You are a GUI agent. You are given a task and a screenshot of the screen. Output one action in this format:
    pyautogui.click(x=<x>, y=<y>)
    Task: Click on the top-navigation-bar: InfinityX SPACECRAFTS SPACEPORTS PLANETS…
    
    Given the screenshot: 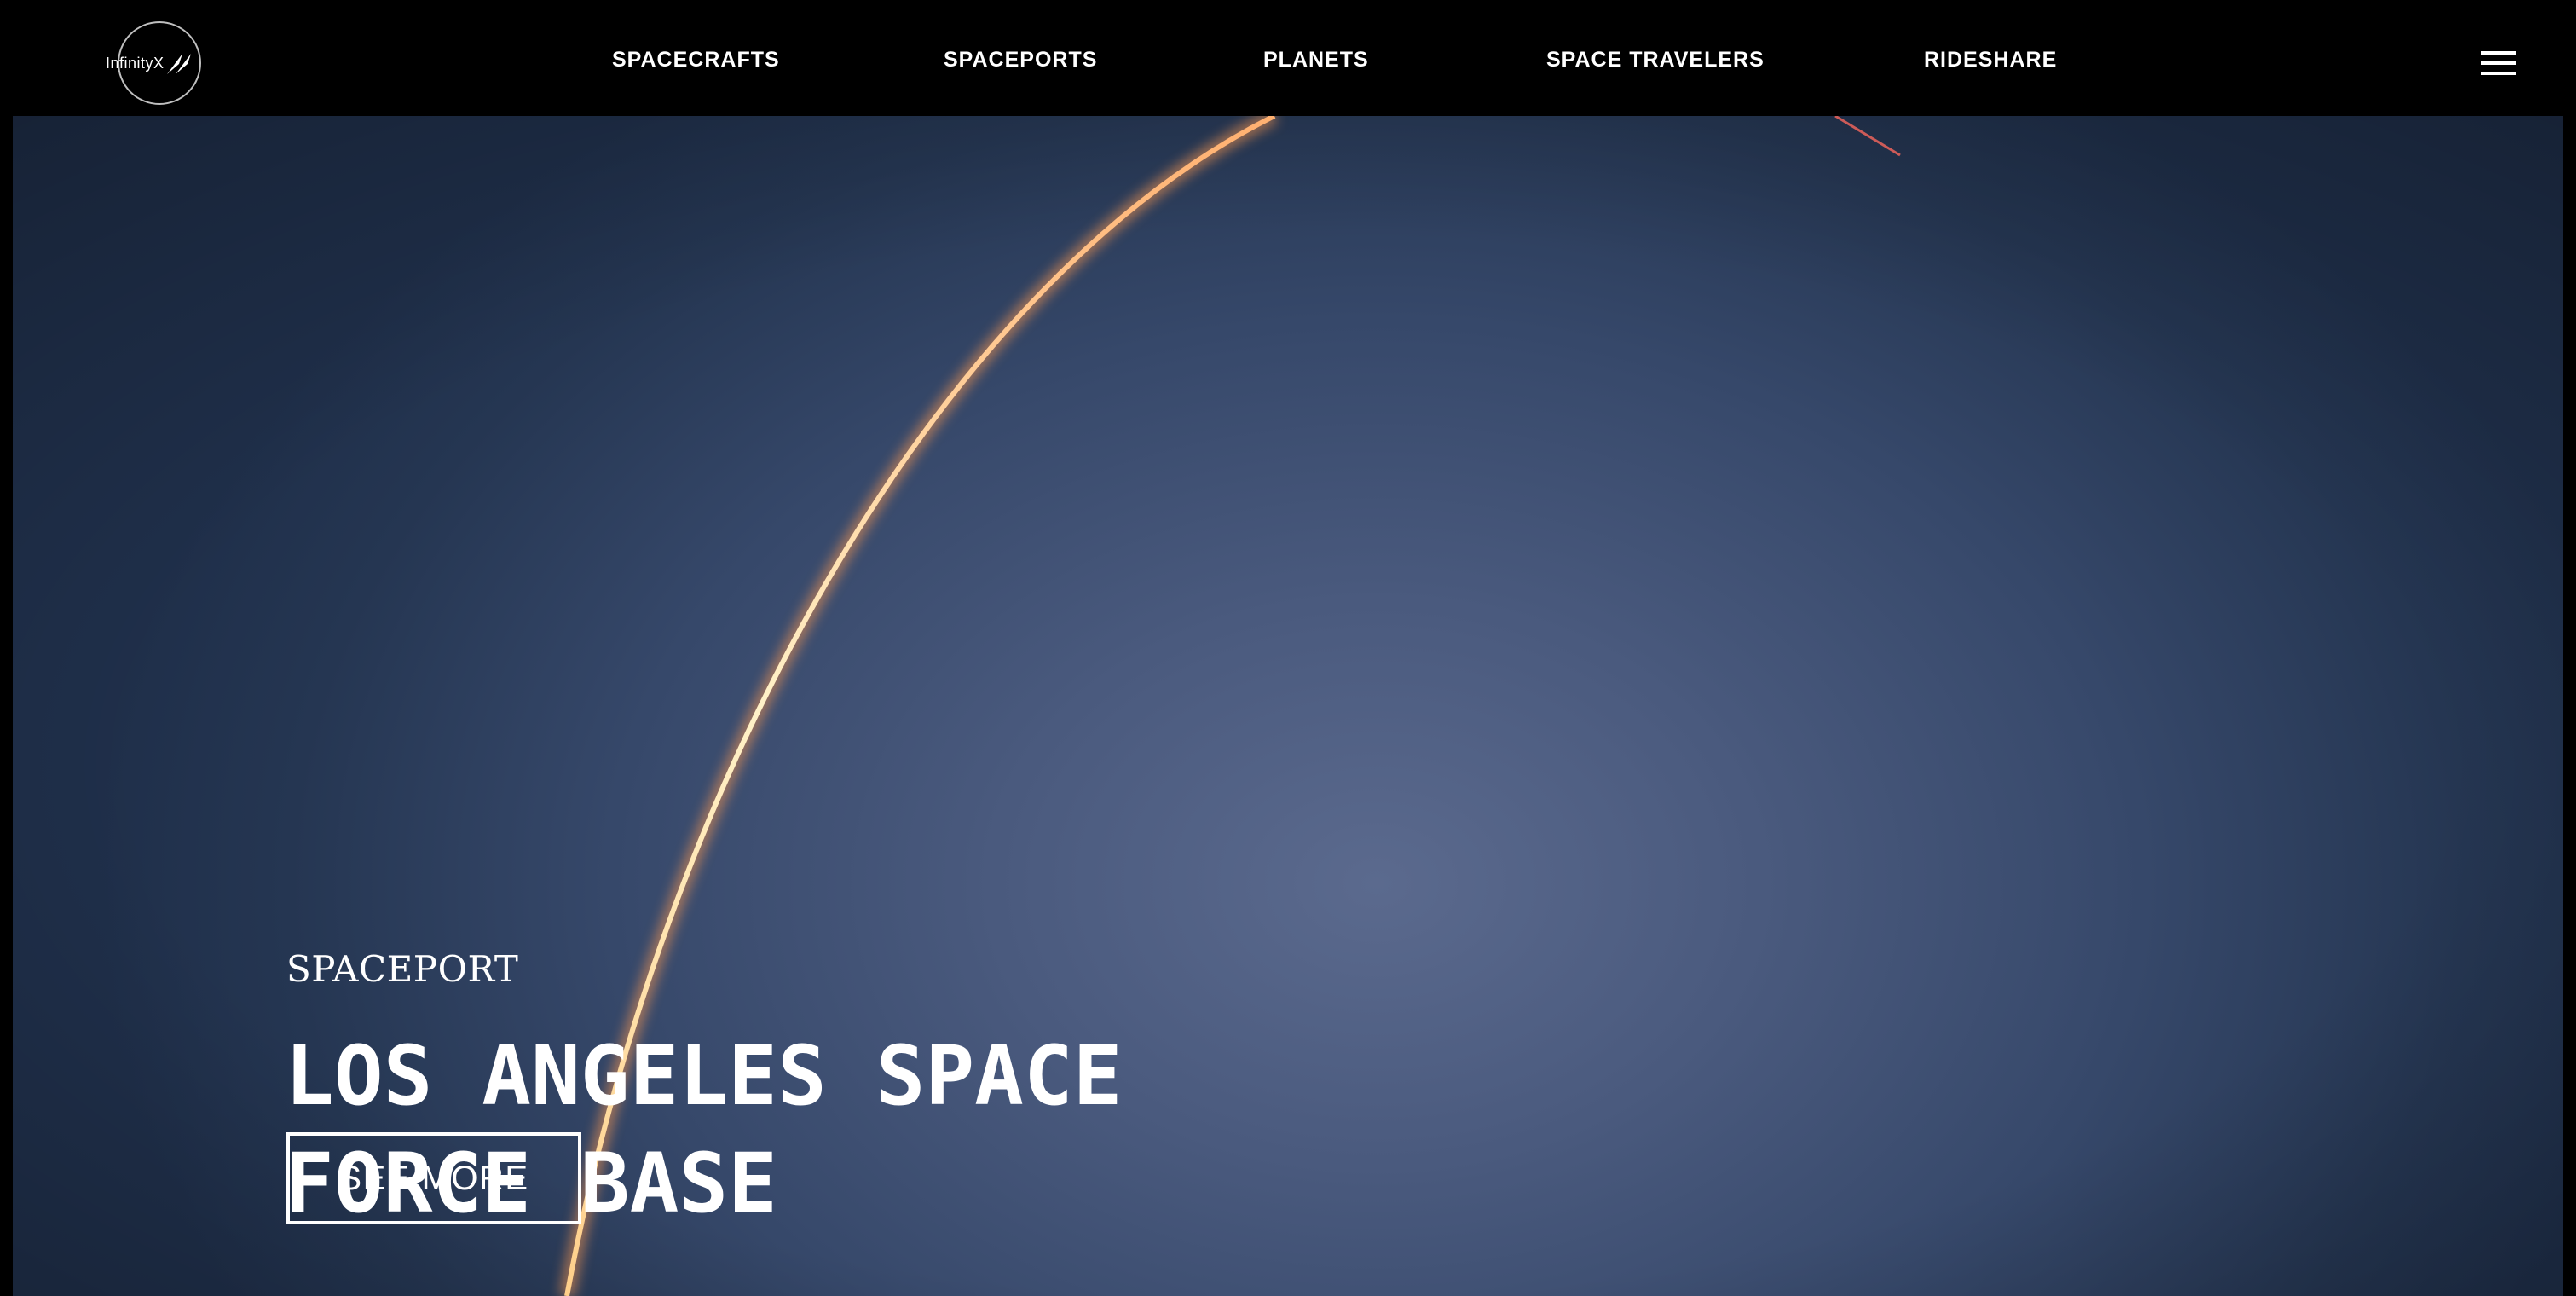 What is the action you would take?
    pyautogui.click(x=1288, y=58)
    